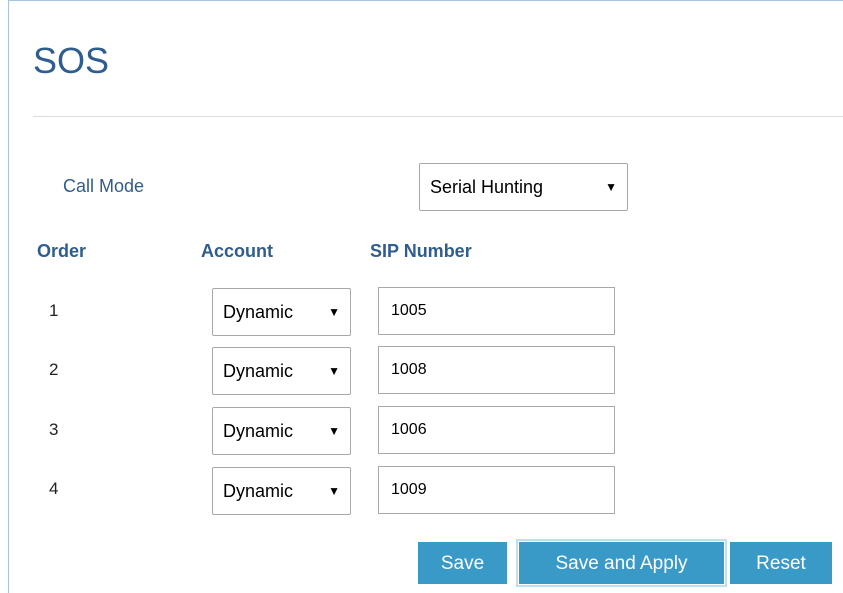  I want to click on order-number: 1, so click(54, 310).